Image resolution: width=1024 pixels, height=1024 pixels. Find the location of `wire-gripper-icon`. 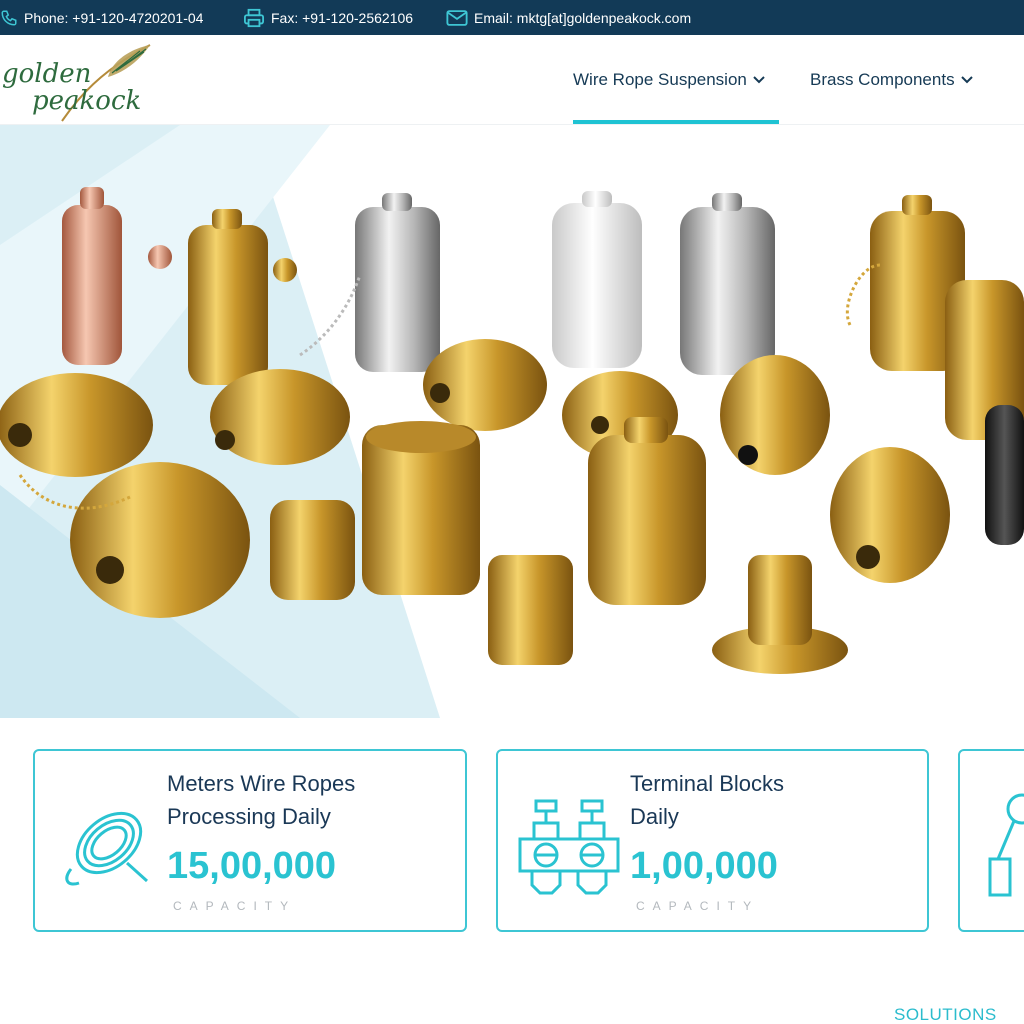

wire-gripper-icon is located at coordinates (1006, 845).